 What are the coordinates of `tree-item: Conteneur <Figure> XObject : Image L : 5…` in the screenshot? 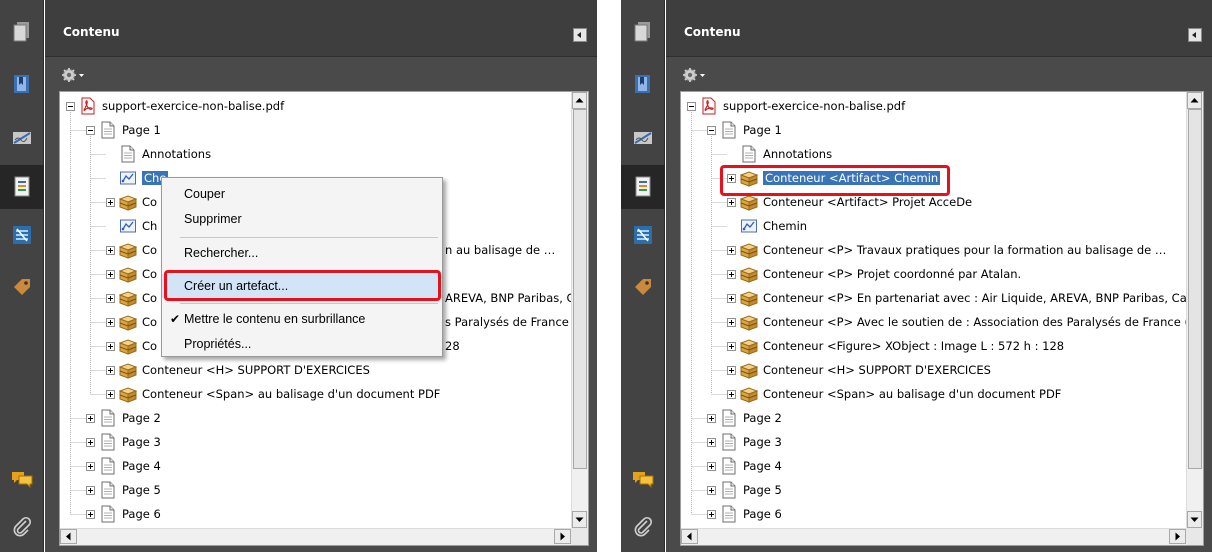 It's located at (895, 346).